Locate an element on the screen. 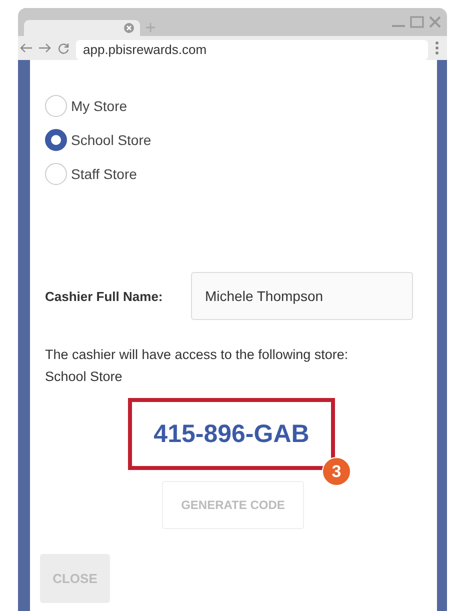 This screenshot has width=451, height=611. radio-label: School Store is located at coordinates (111, 140).